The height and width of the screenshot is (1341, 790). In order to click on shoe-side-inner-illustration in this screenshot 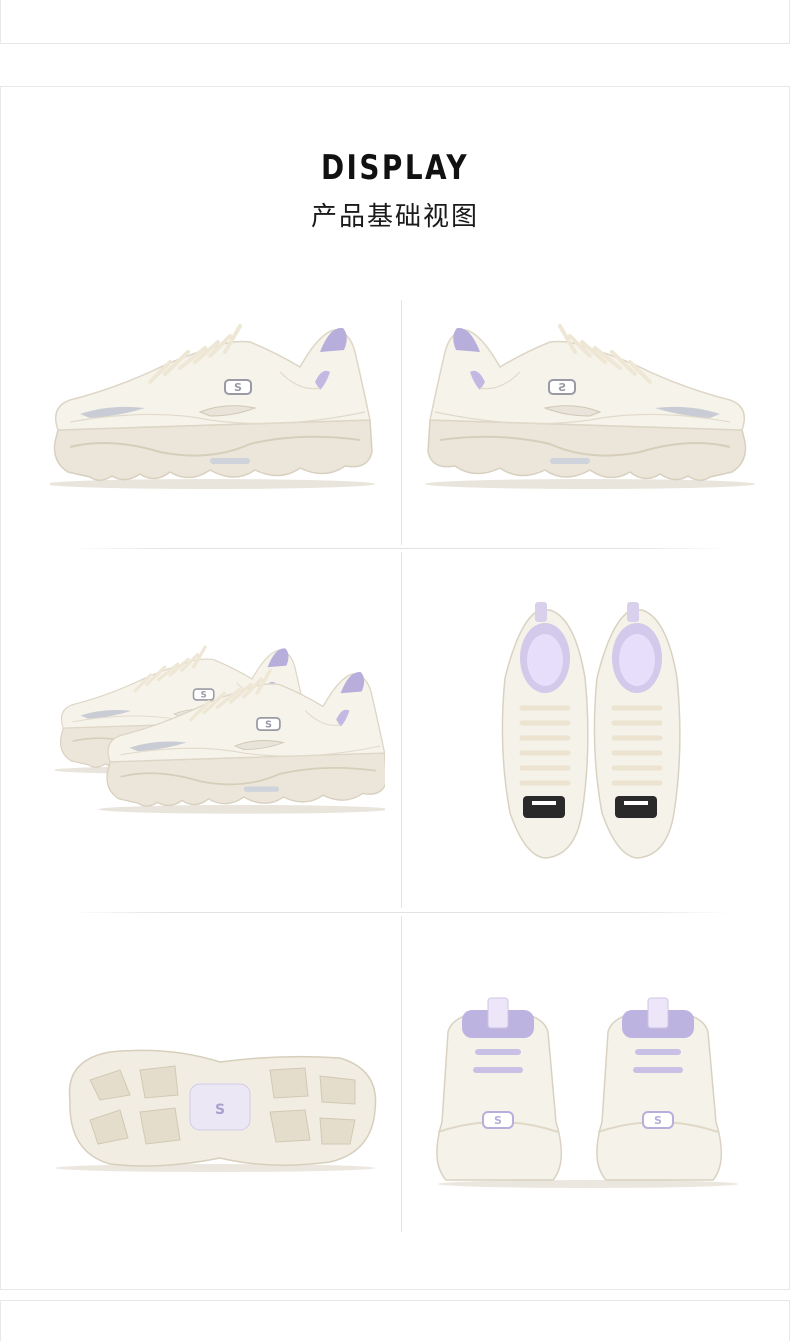, I will do `click(590, 407)`.